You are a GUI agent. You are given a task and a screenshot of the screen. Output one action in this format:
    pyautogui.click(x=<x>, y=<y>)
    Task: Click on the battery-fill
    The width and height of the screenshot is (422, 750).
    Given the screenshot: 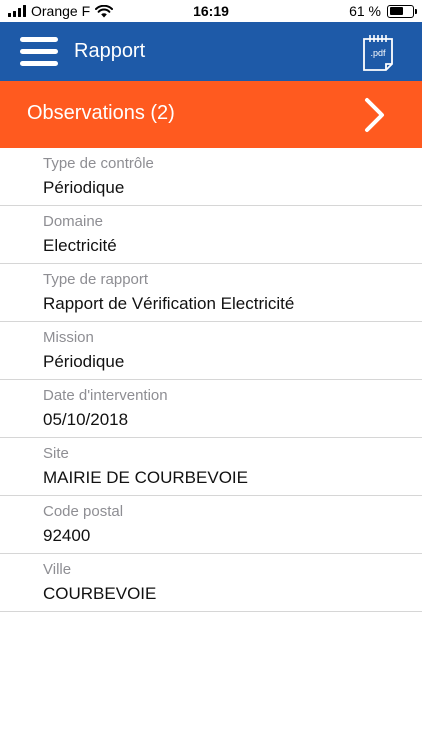 What is the action you would take?
    pyautogui.click(x=396, y=11)
    